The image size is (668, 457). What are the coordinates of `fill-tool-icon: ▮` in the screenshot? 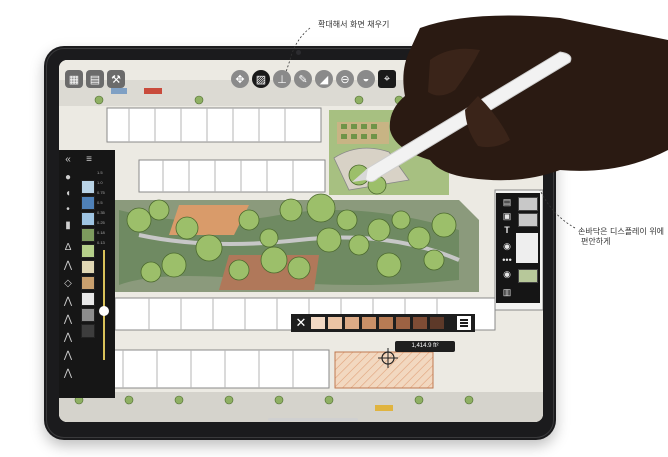 It's located at (68, 226).